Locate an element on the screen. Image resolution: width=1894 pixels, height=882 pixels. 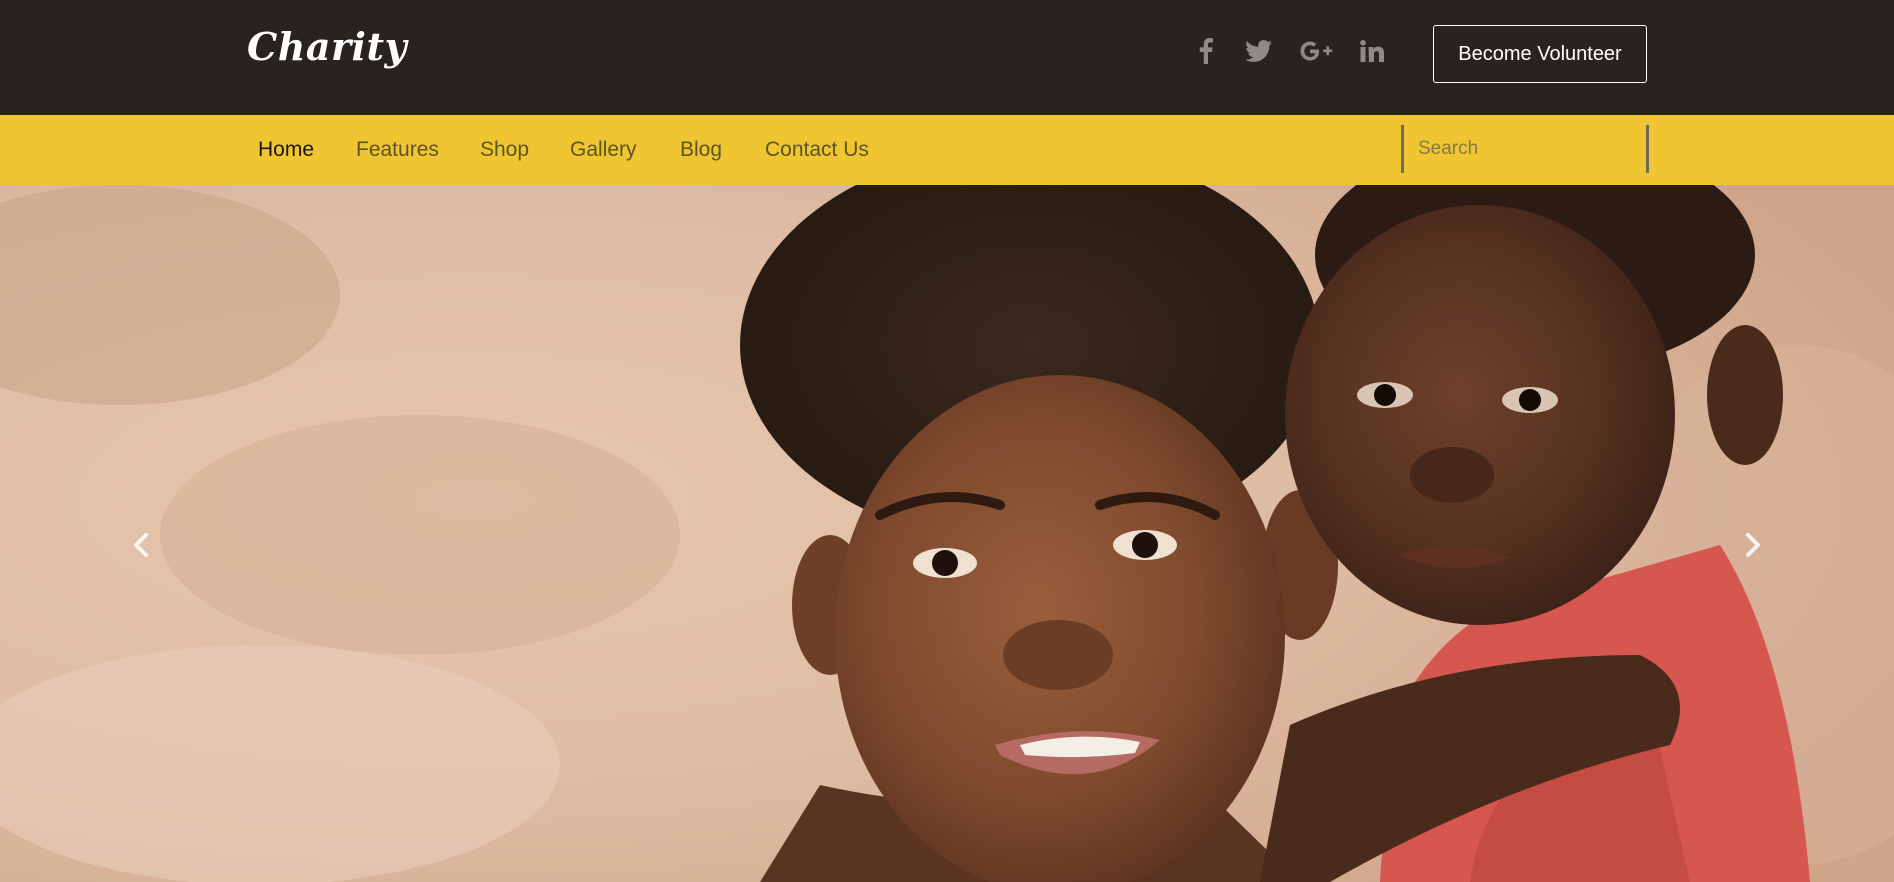
search-box is located at coordinates (1525, 149).